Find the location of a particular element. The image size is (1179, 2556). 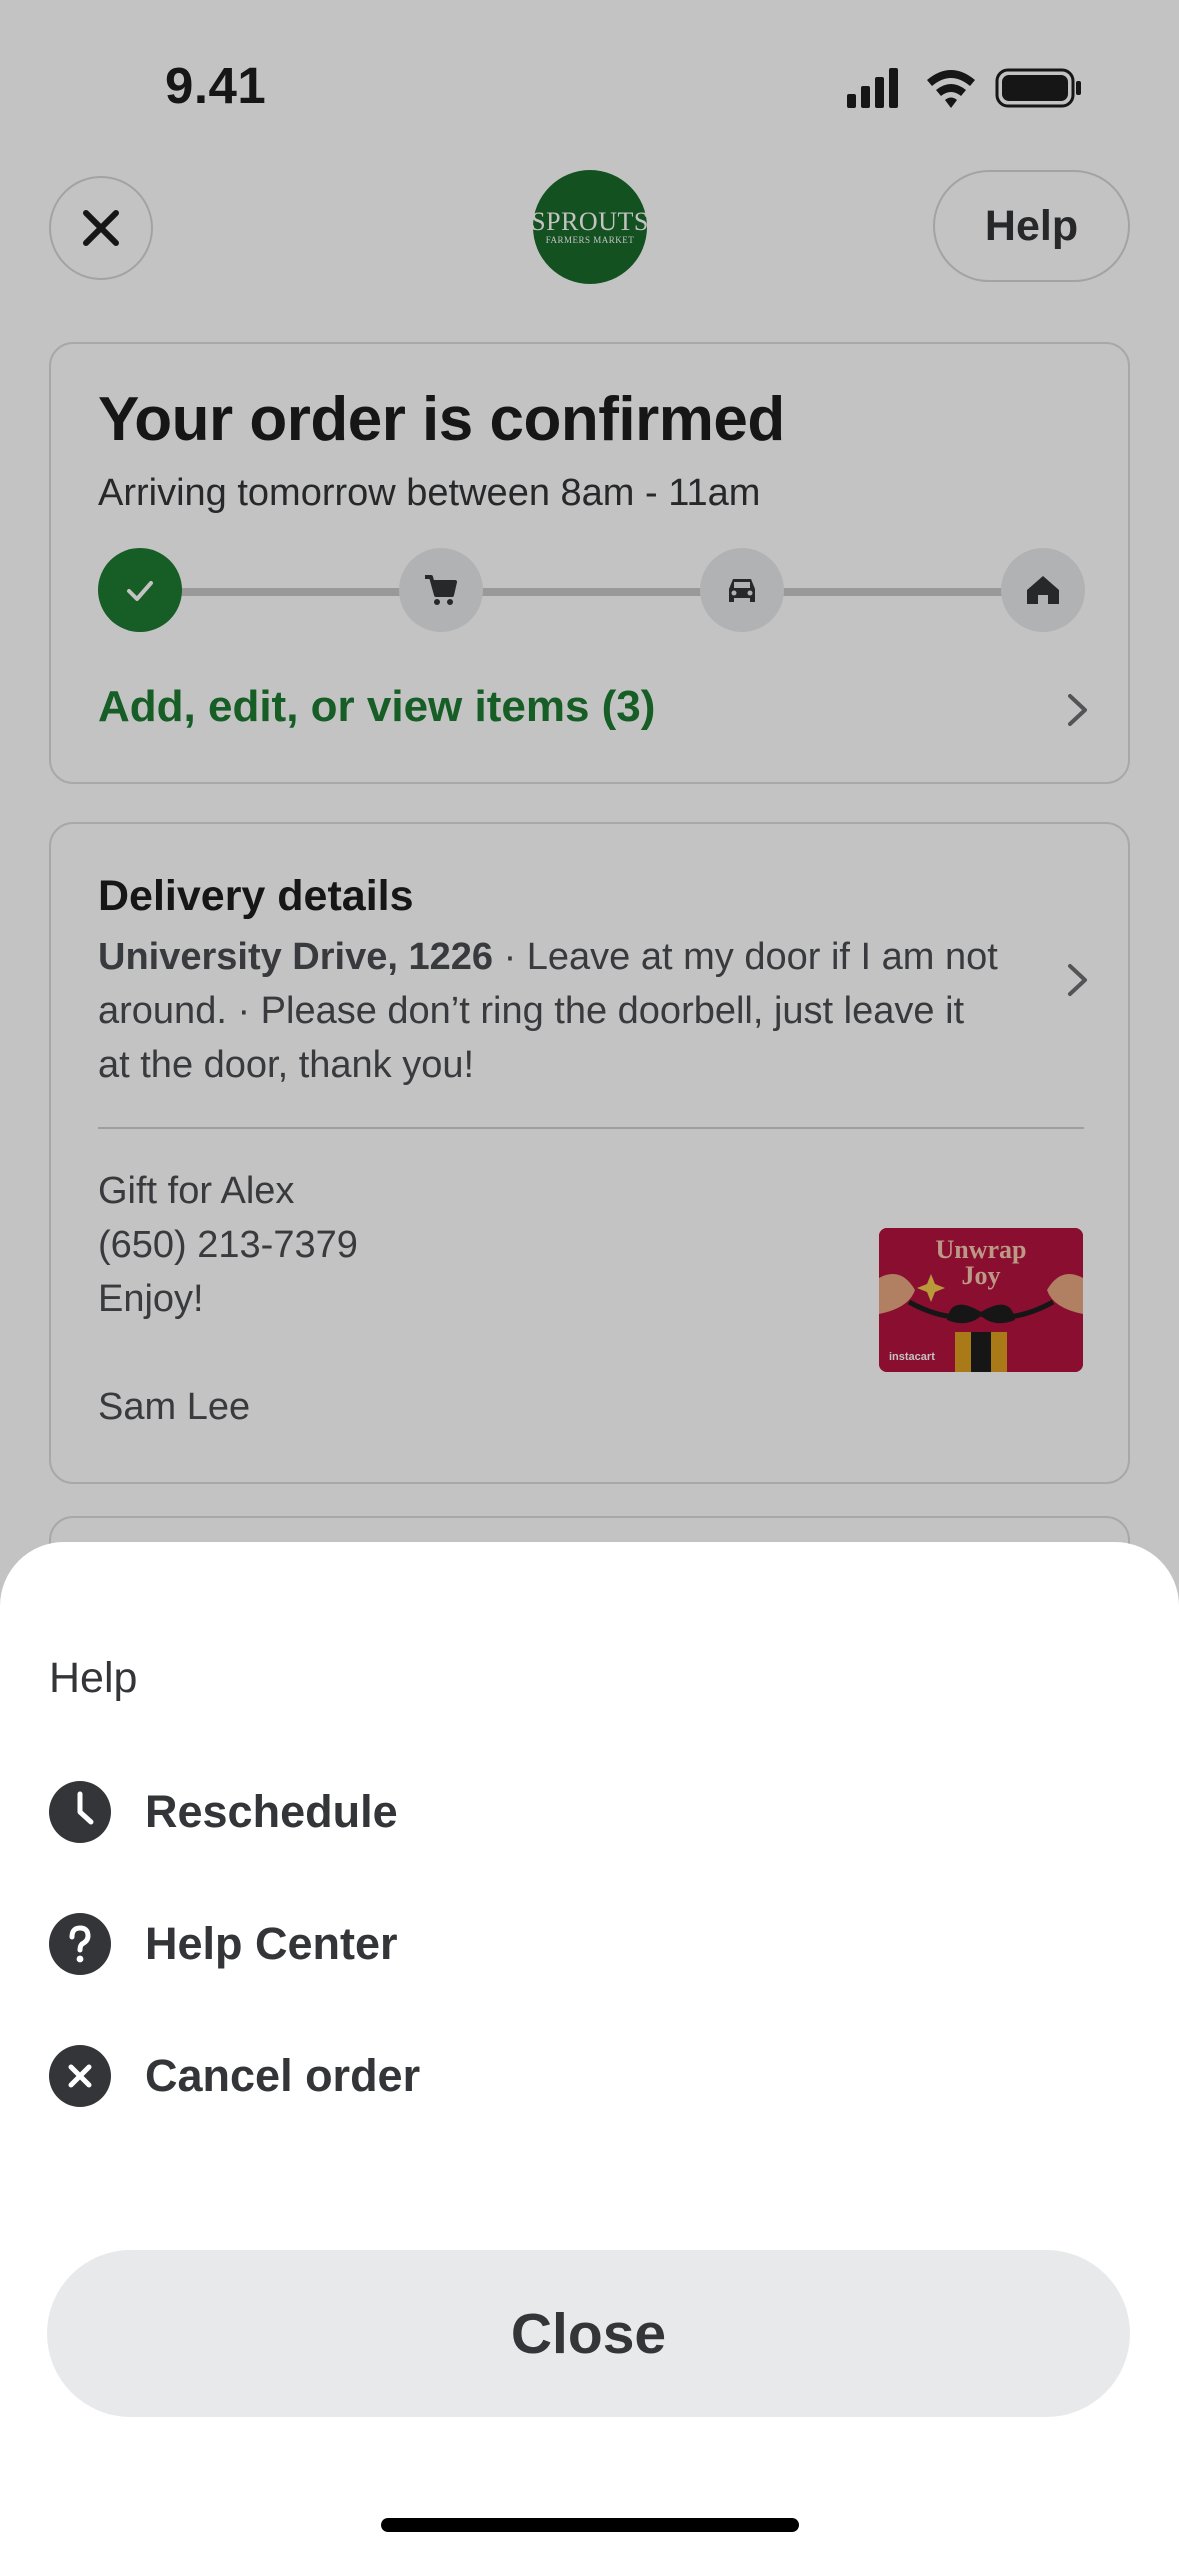

reschedule-label: Reschedule is located at coordinates (271, 1811).